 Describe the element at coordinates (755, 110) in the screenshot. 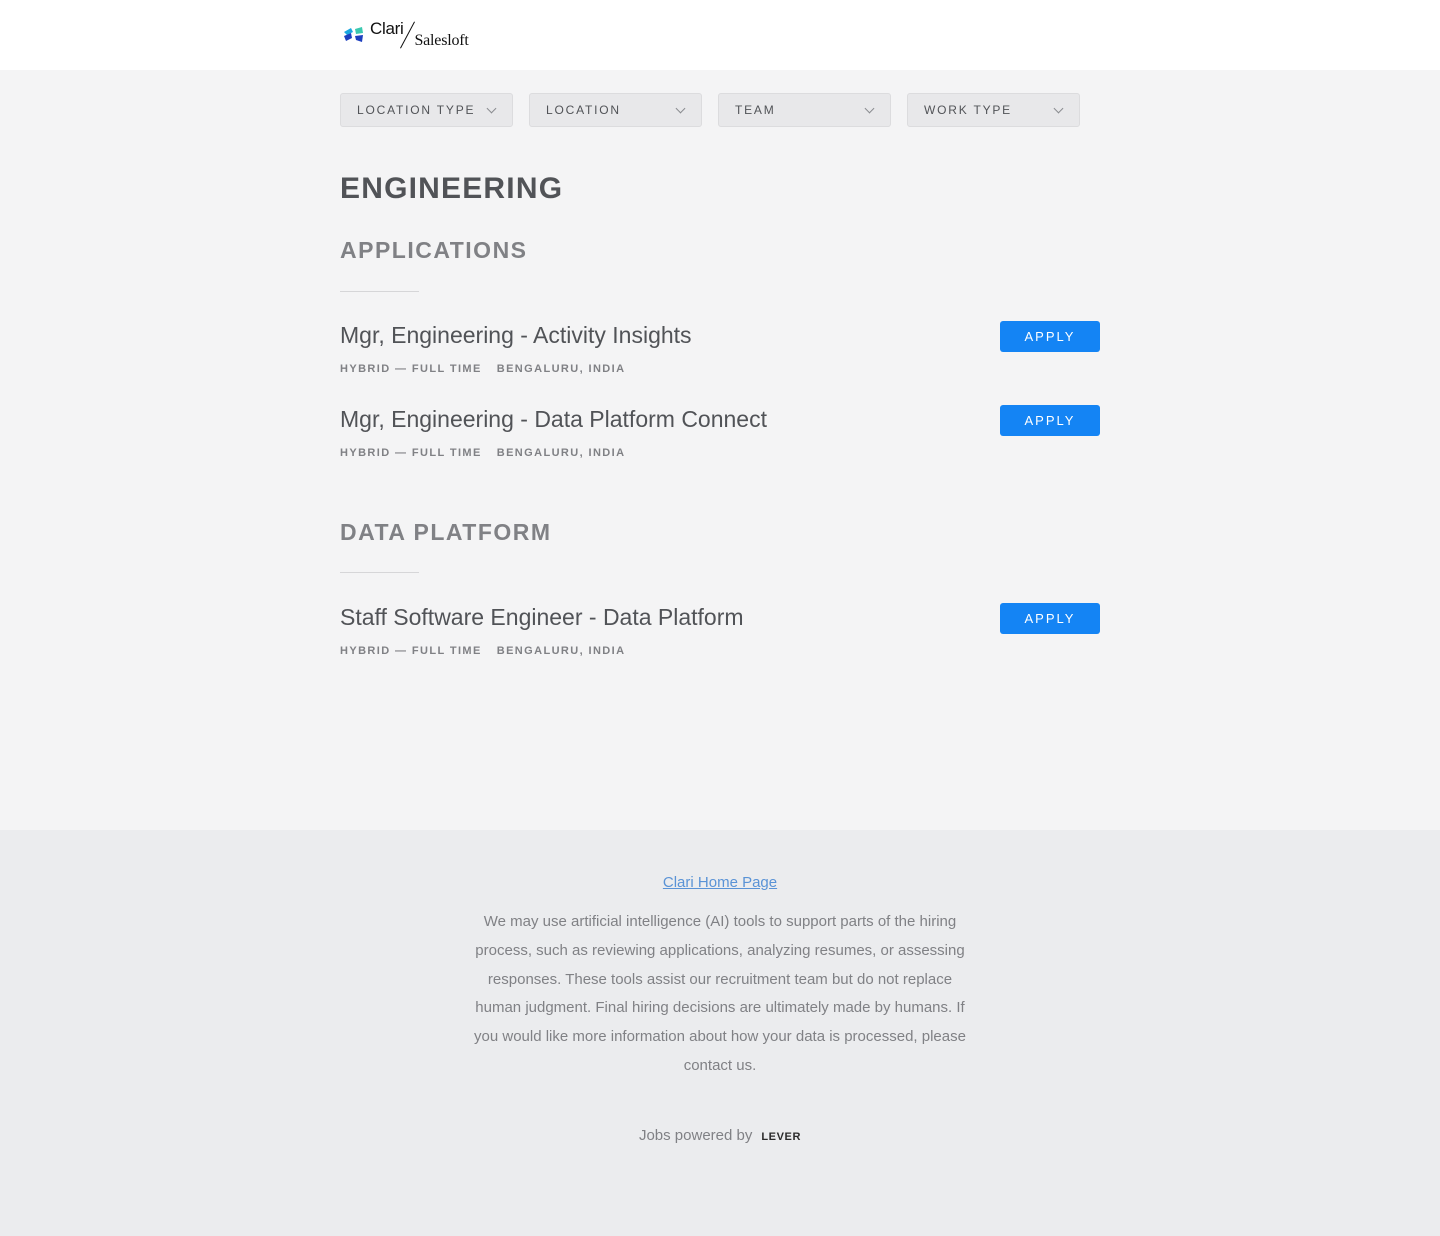

I see `filter-label: TEAM` at that location.